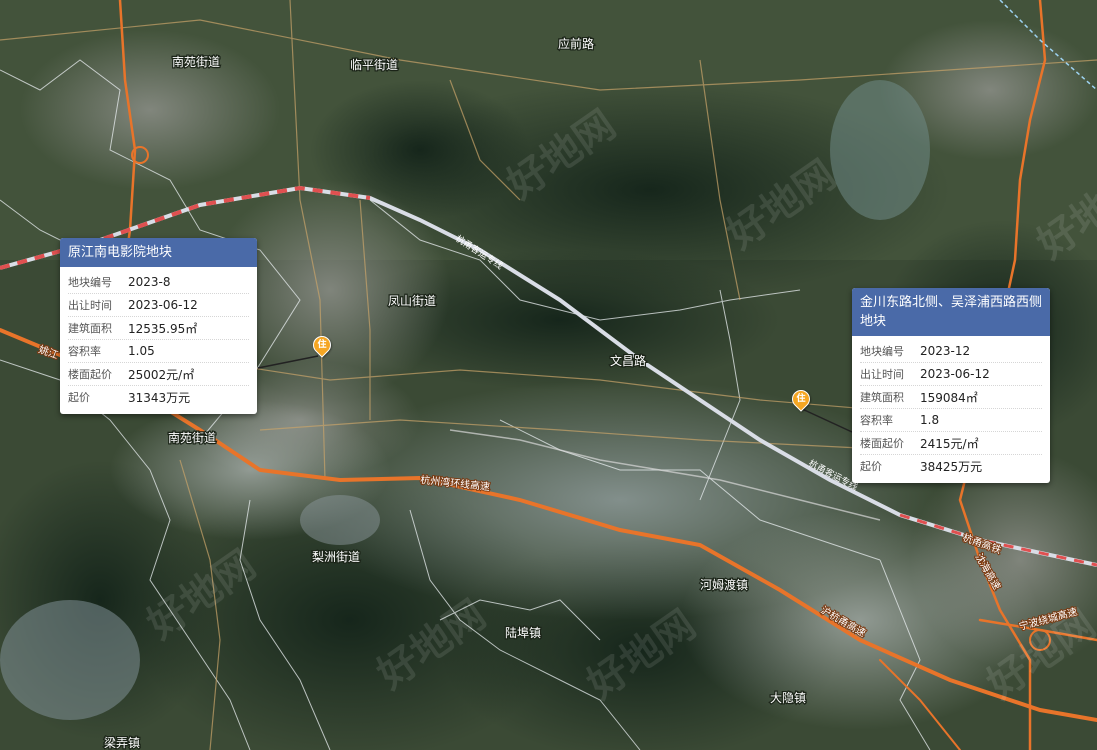  What do you see at coordinates (576, 43) in the screenshot?
I see `place-label: 应前路` at bounding box center [576, 43].